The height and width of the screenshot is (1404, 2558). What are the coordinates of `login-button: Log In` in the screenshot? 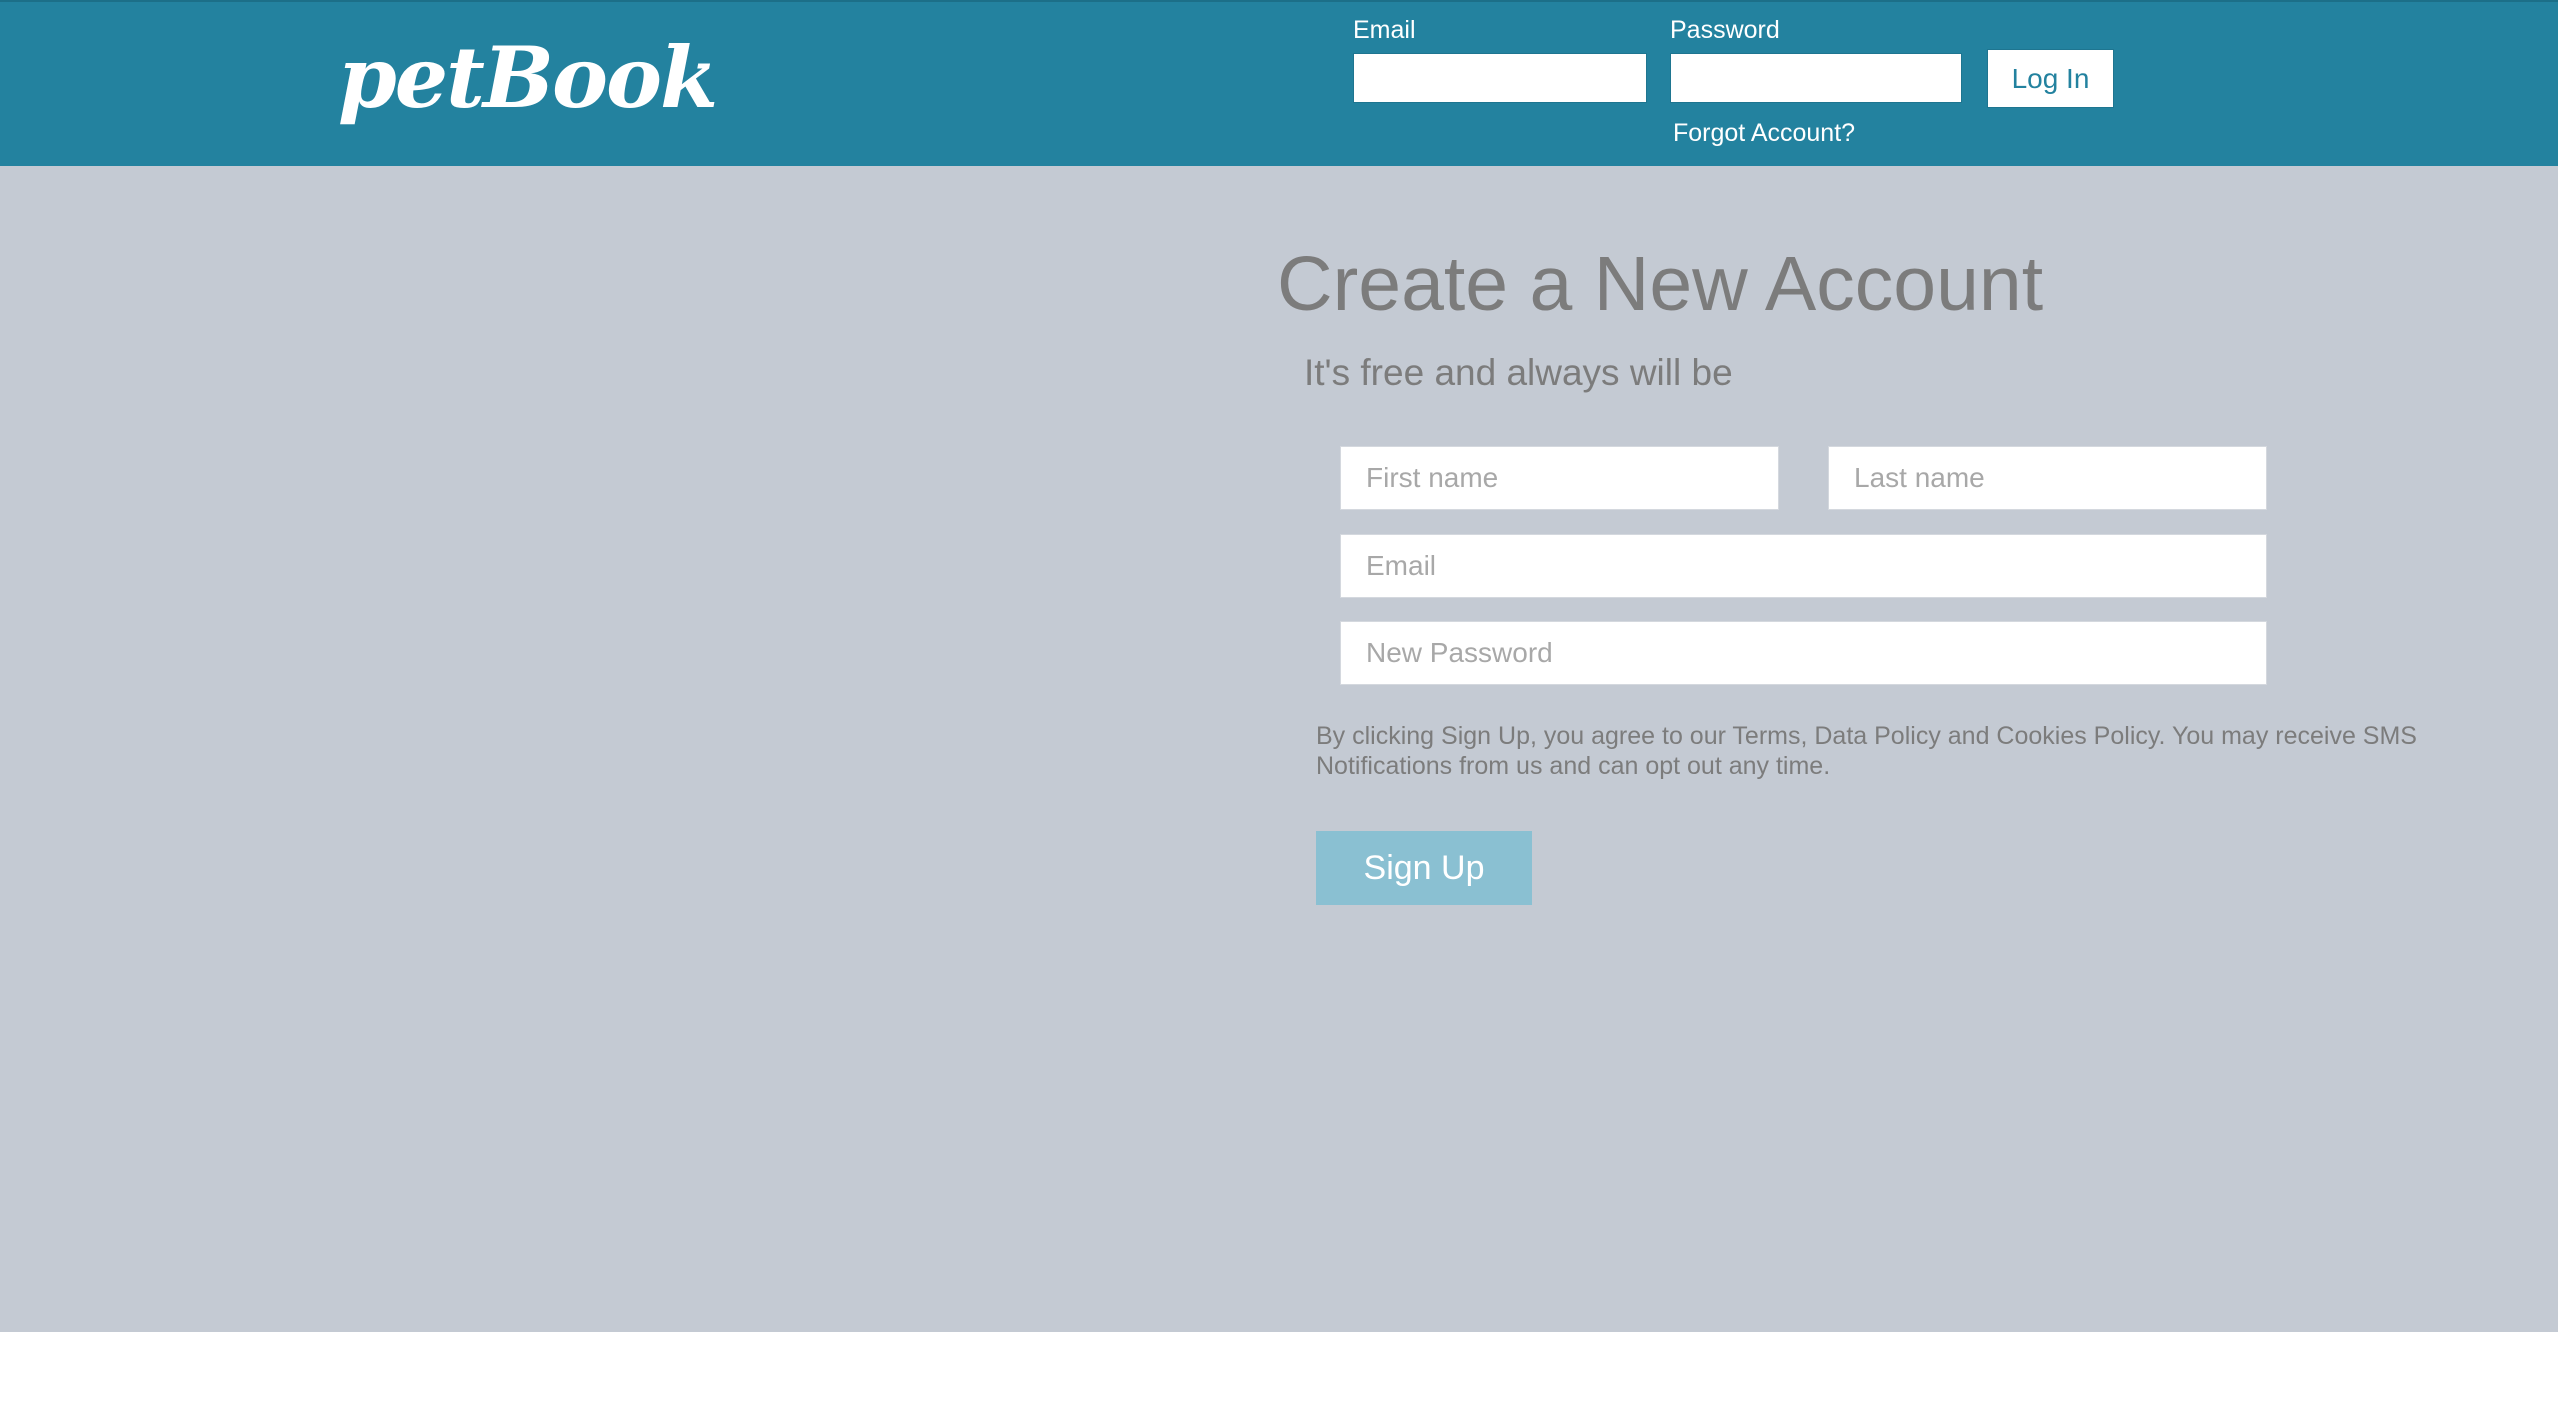 It's located at (2050, 78).